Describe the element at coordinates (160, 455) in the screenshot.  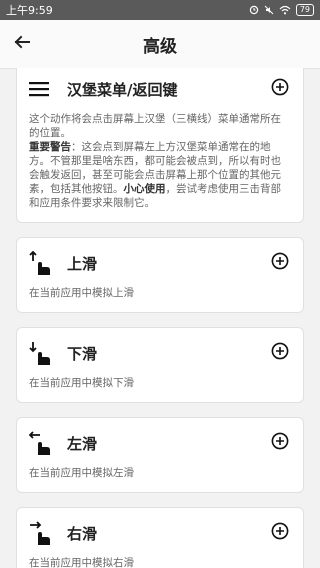
I see `action-card-swipe-left: 左滑 在当前应用中模拟左滑` at that location.